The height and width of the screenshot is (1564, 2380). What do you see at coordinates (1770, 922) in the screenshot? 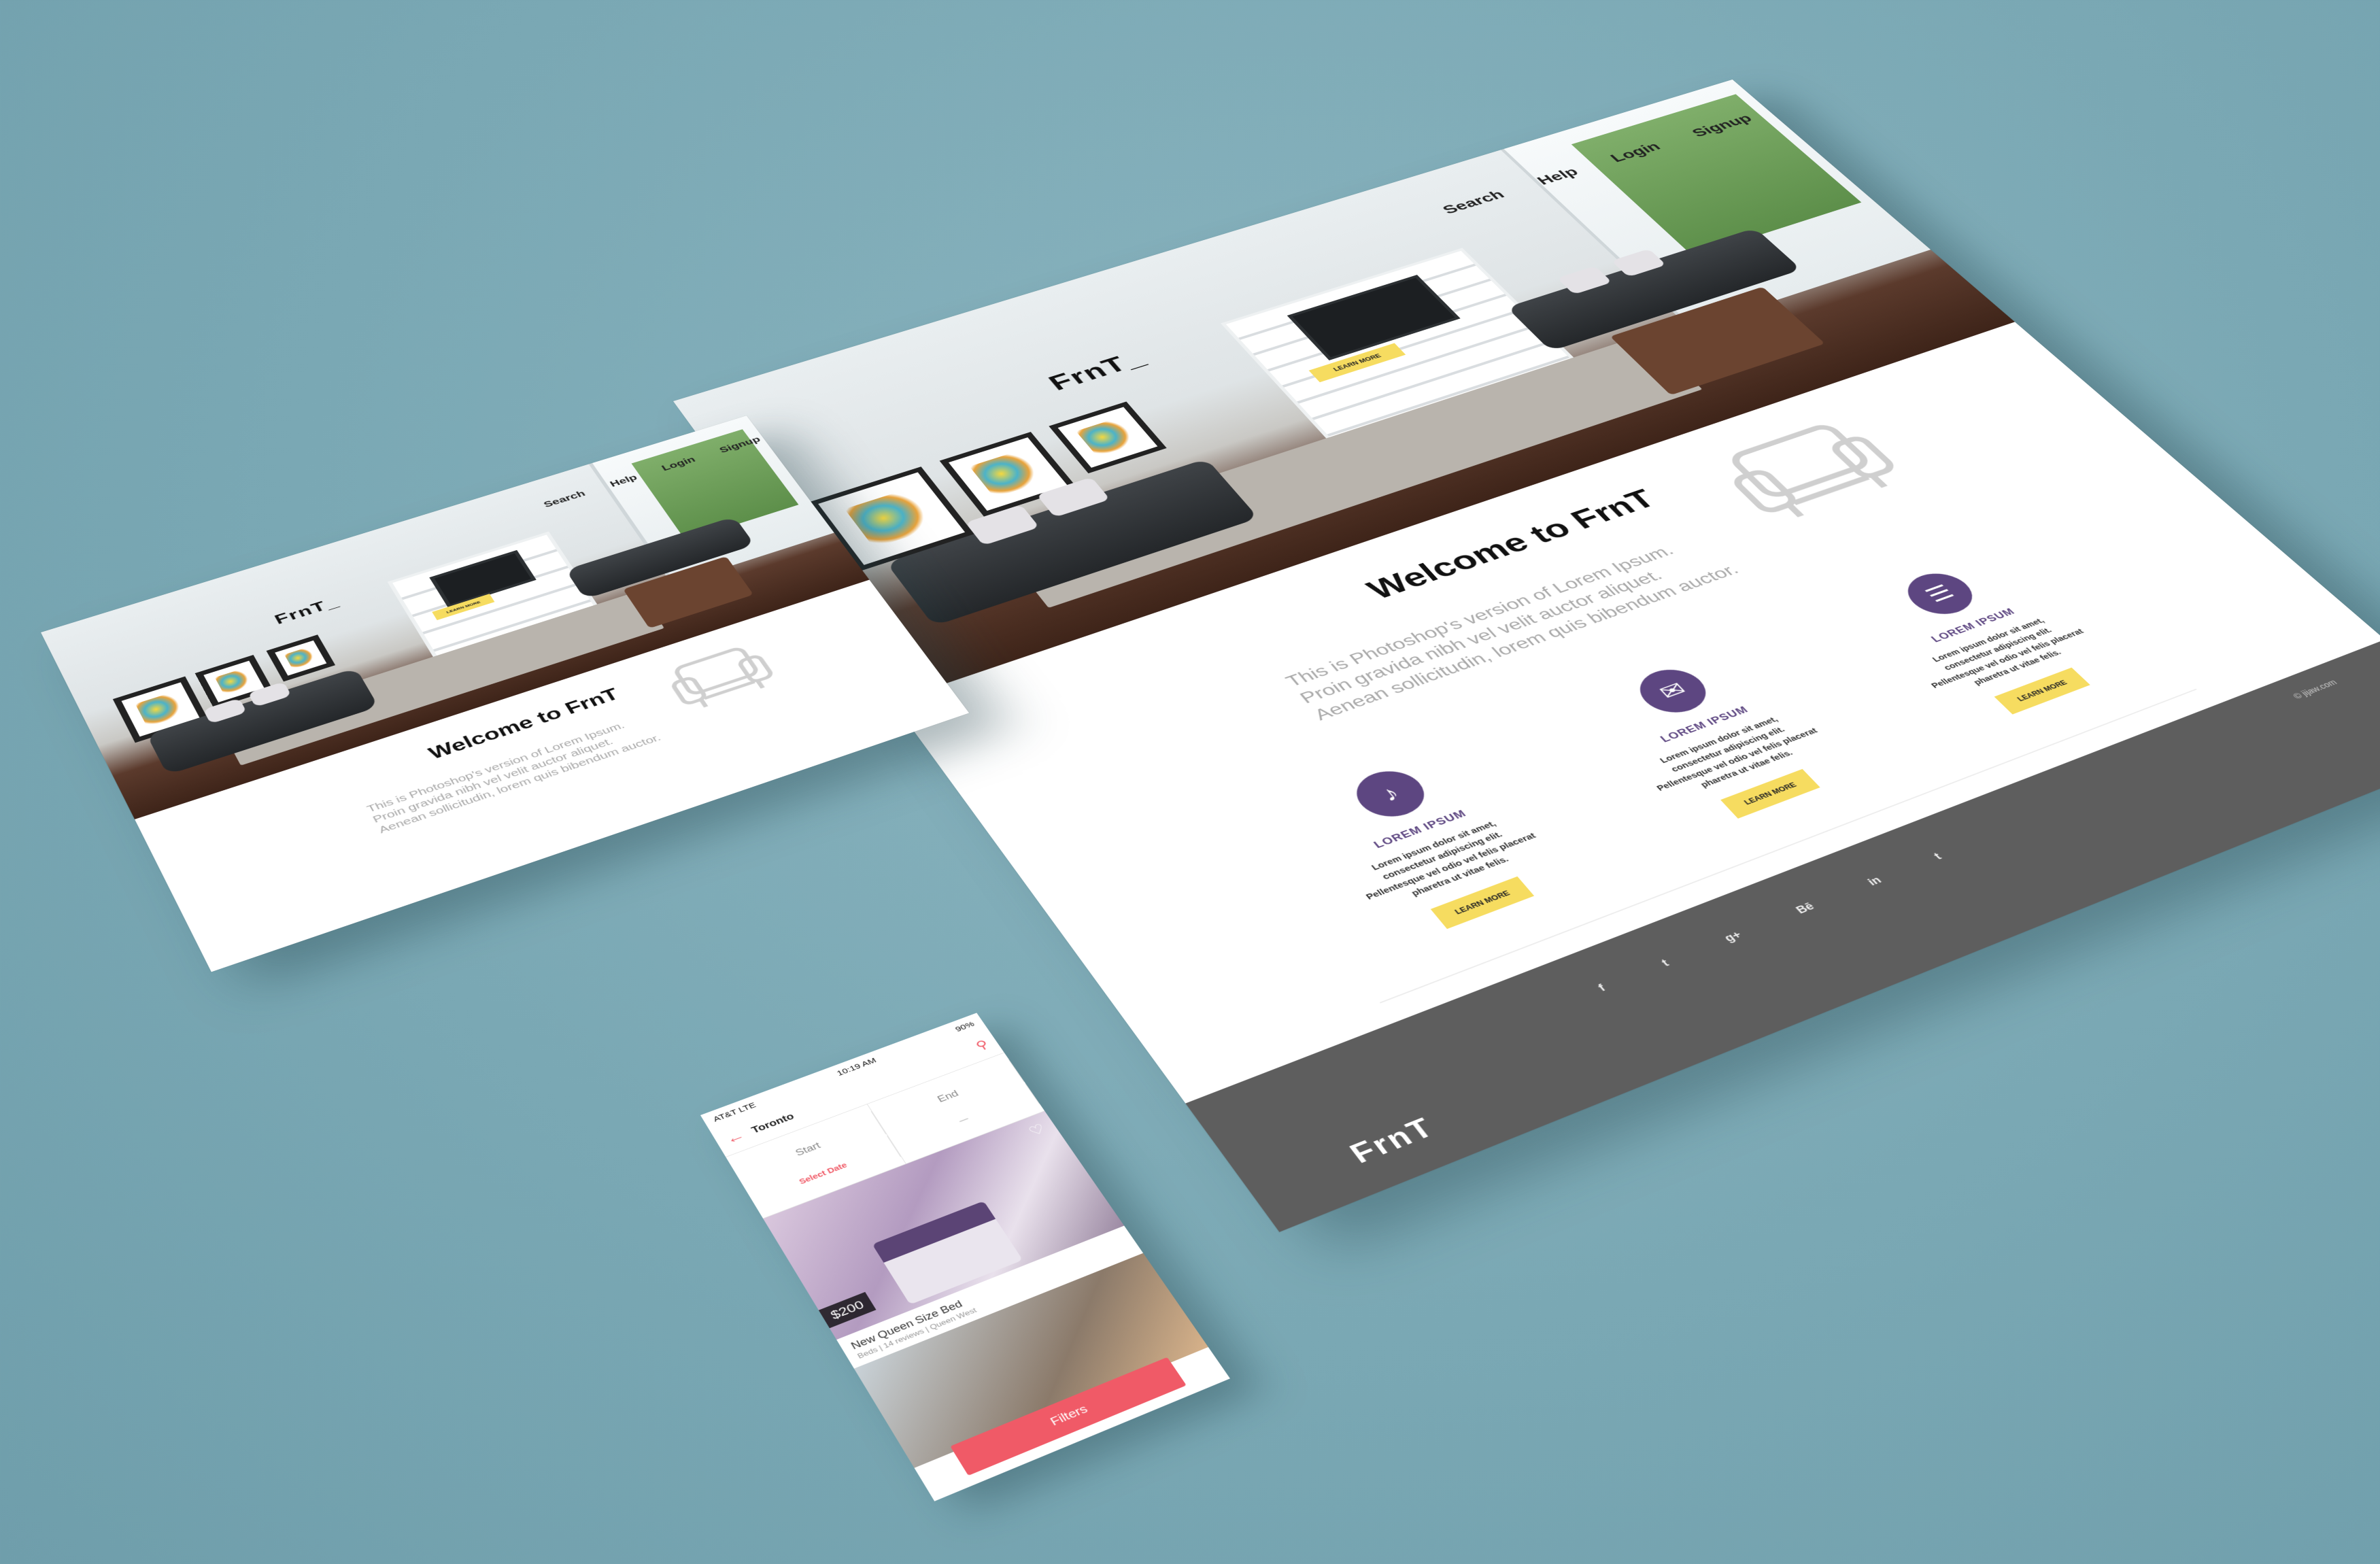
I see `social-links: f t g+ Bē in t` at bounding box center [1770, 922].